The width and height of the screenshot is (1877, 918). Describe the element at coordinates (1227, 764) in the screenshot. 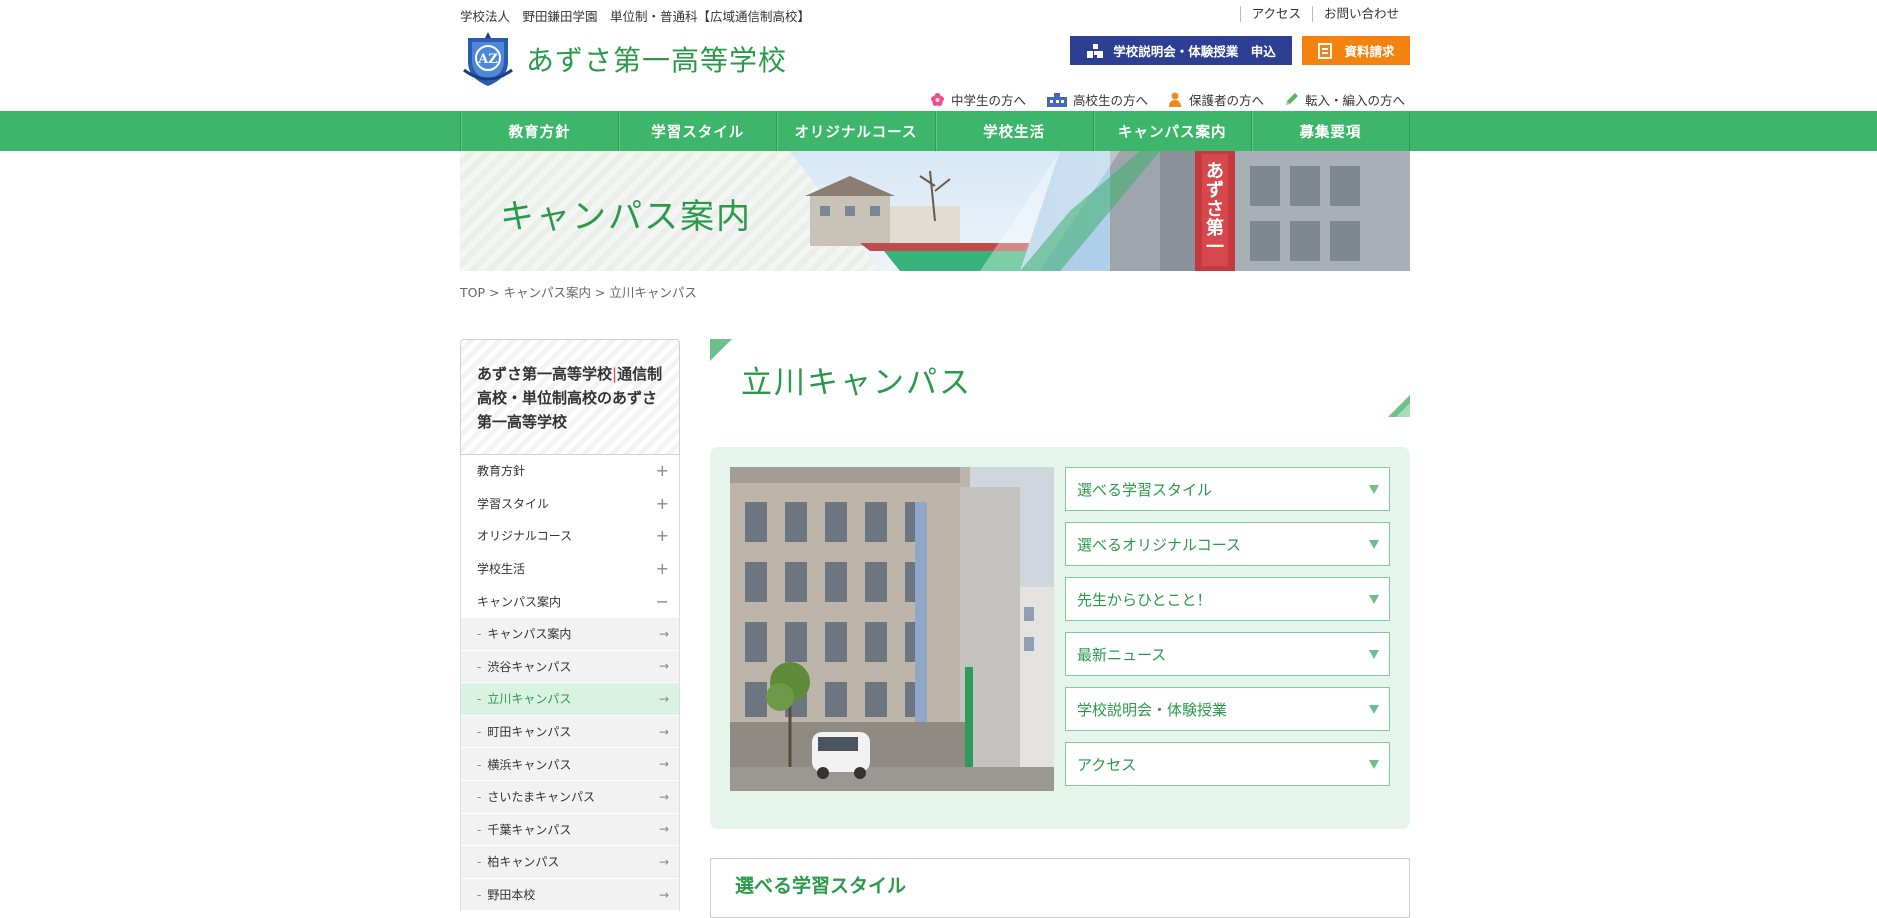

I see `anchor-access: アクセス` at that location.